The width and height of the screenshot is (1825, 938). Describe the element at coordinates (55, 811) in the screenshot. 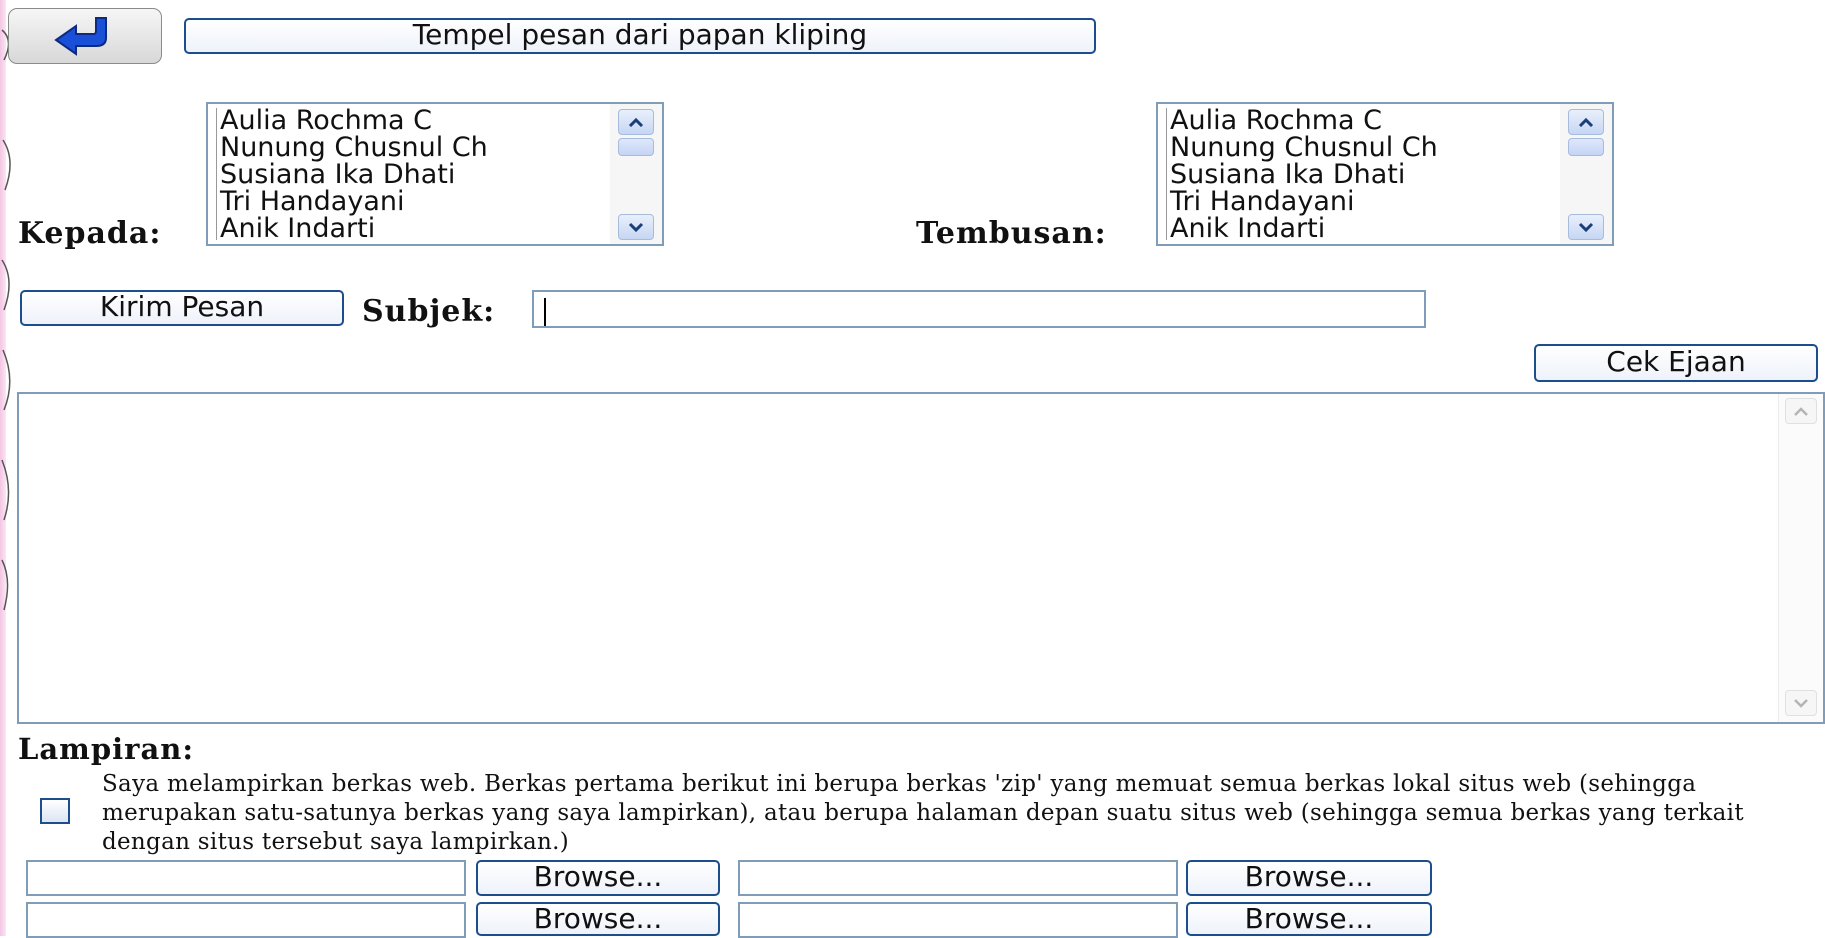

I see `web-files-checkbox` at that location.